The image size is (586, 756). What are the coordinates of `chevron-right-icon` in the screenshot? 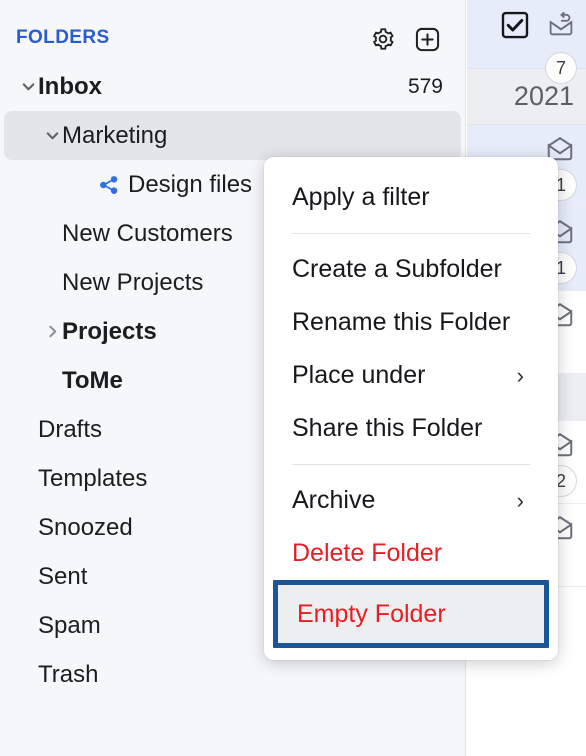 It's located at (52, 331).